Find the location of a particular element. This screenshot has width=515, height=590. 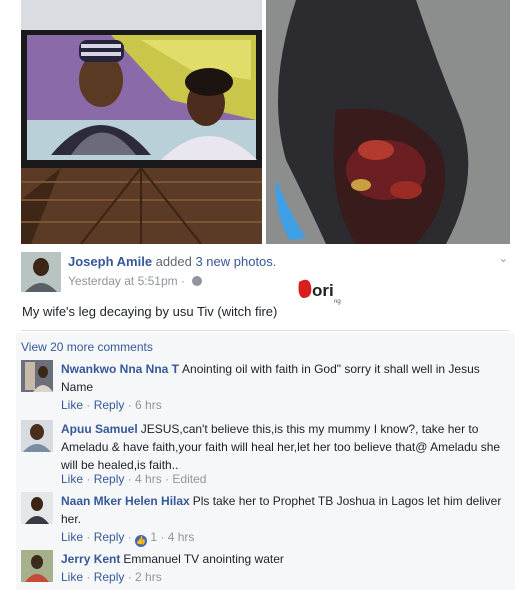

view-more-comments-link: View 20 more comments is located at coordinates (87, 347).